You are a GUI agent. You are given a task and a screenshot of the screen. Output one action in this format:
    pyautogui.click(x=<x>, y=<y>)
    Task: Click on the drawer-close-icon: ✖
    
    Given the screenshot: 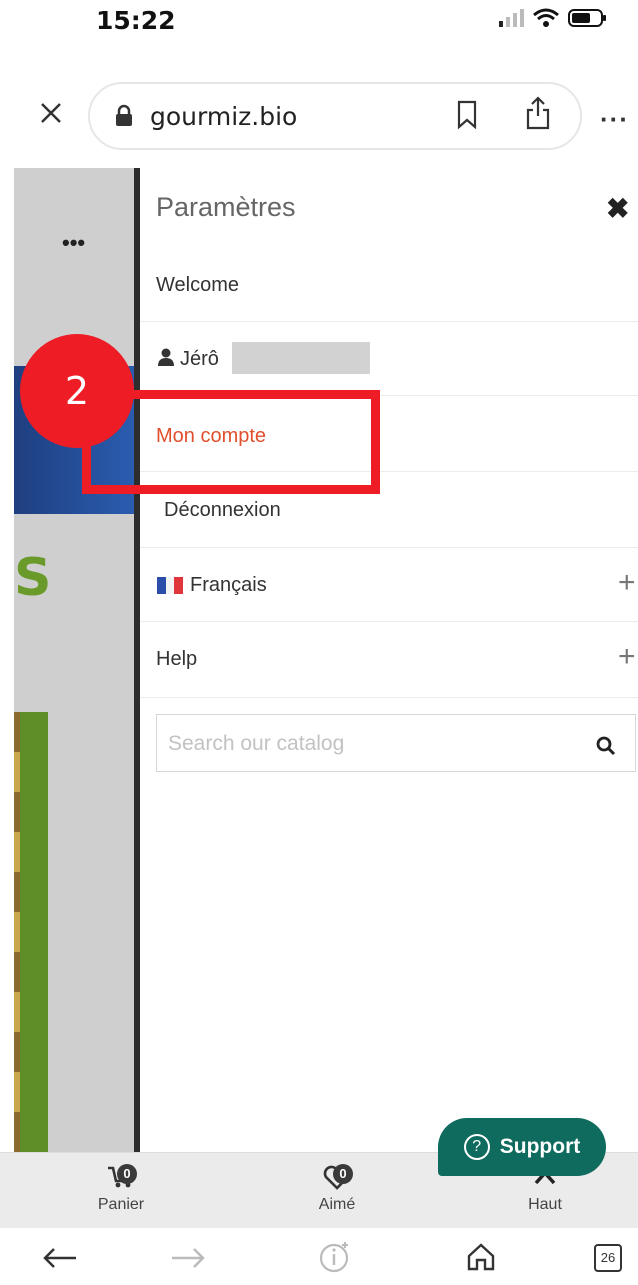 What is the action you would take?
    pyautogui.click(x=617, y=208)
    